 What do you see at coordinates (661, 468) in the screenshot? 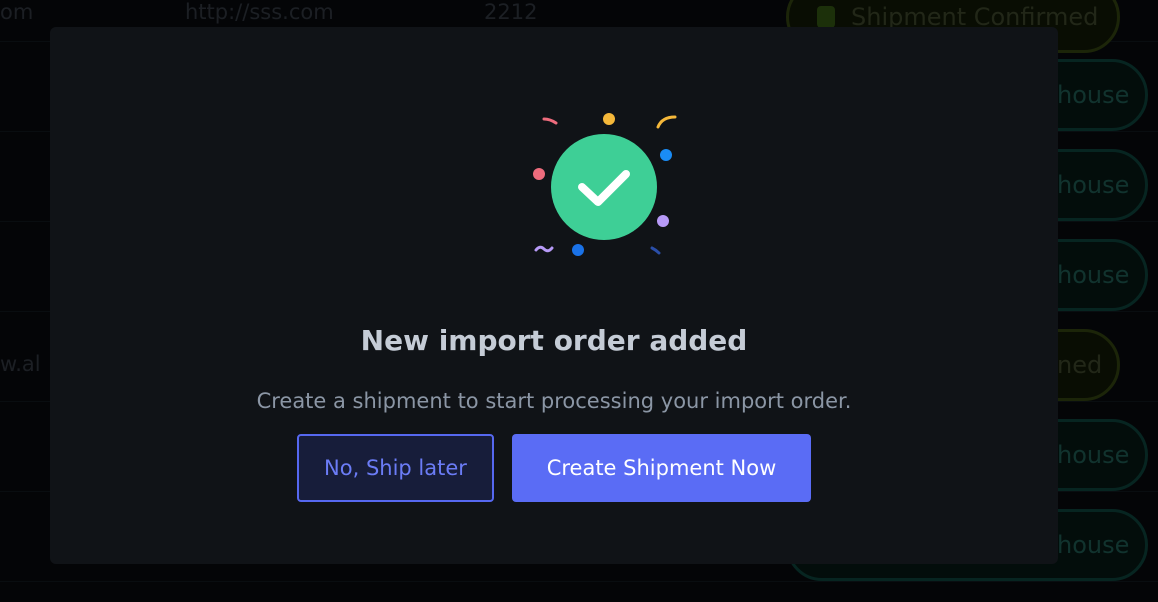
I see `create-shipment-button: Create Shipment Now` at bounding box center [661, 468].